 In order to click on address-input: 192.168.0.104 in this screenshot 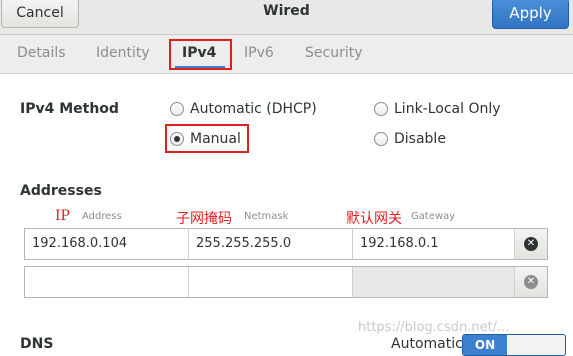, I will do `click(106, 244)`.